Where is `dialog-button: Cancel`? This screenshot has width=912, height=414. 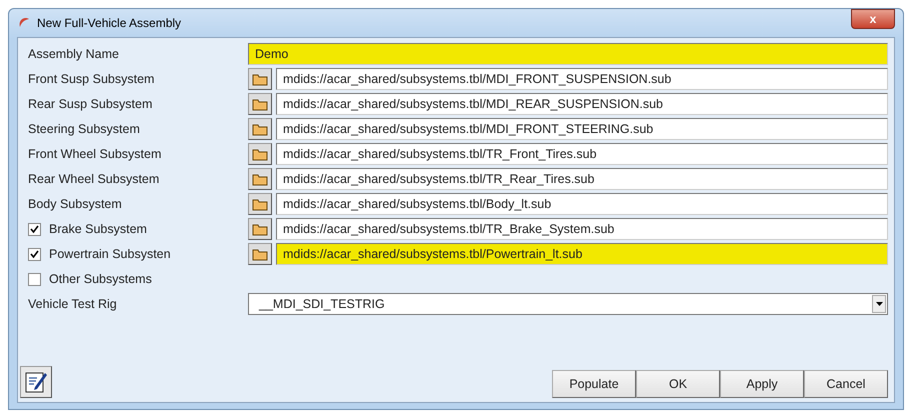
dialog-button: Cancel is located at coordinates (846, 384).